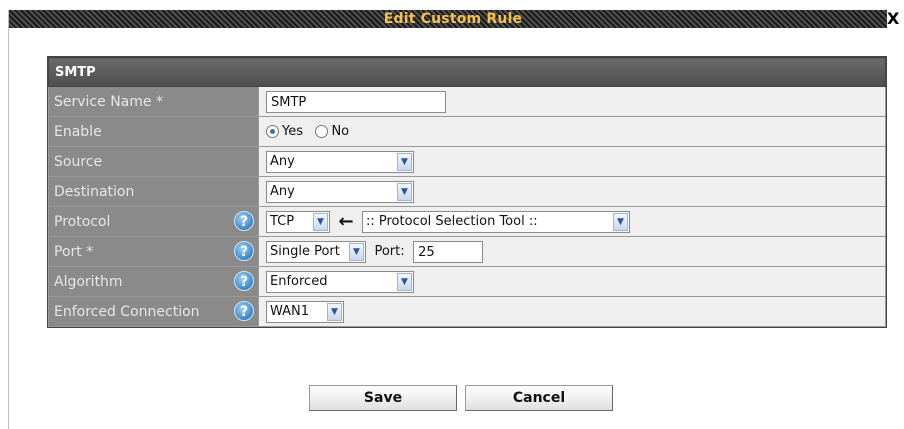 Image resolution: width=904 pixels, height=429 pixels. I want to click on protocol-selection-tool-select: :: Protocol Selection Tool :: ▼, so click(496, 221).